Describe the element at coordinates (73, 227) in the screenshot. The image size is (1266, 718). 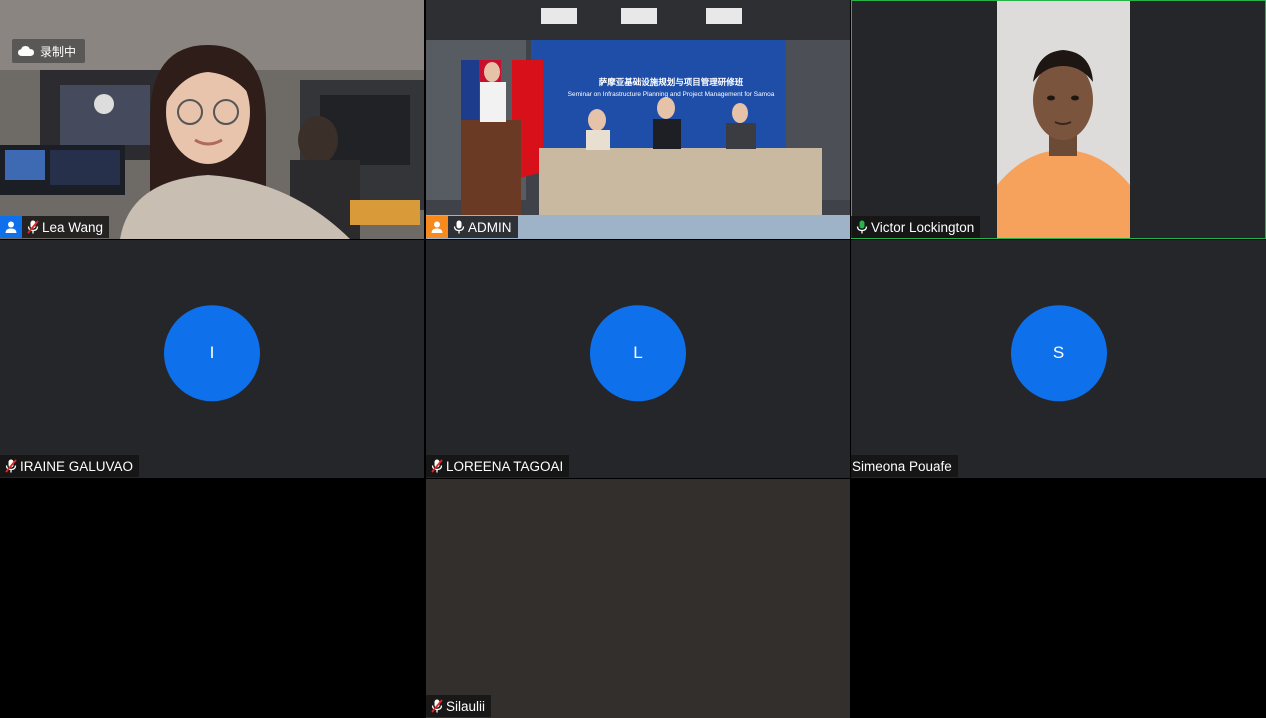
I see `participant-name: Lea Wang` at that location.